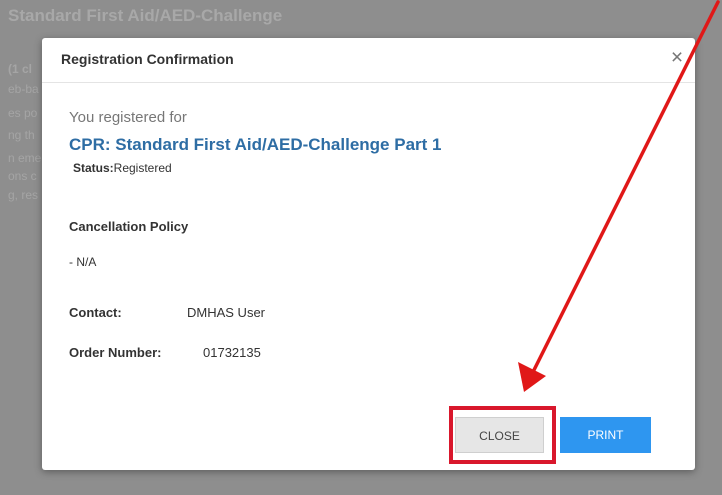 Image resolution: width=722 pixels, height=495 pixels. Describe the element at coordinates (20, 69) in the screenshot. I see `background-text-line: (1 cl` at that location.